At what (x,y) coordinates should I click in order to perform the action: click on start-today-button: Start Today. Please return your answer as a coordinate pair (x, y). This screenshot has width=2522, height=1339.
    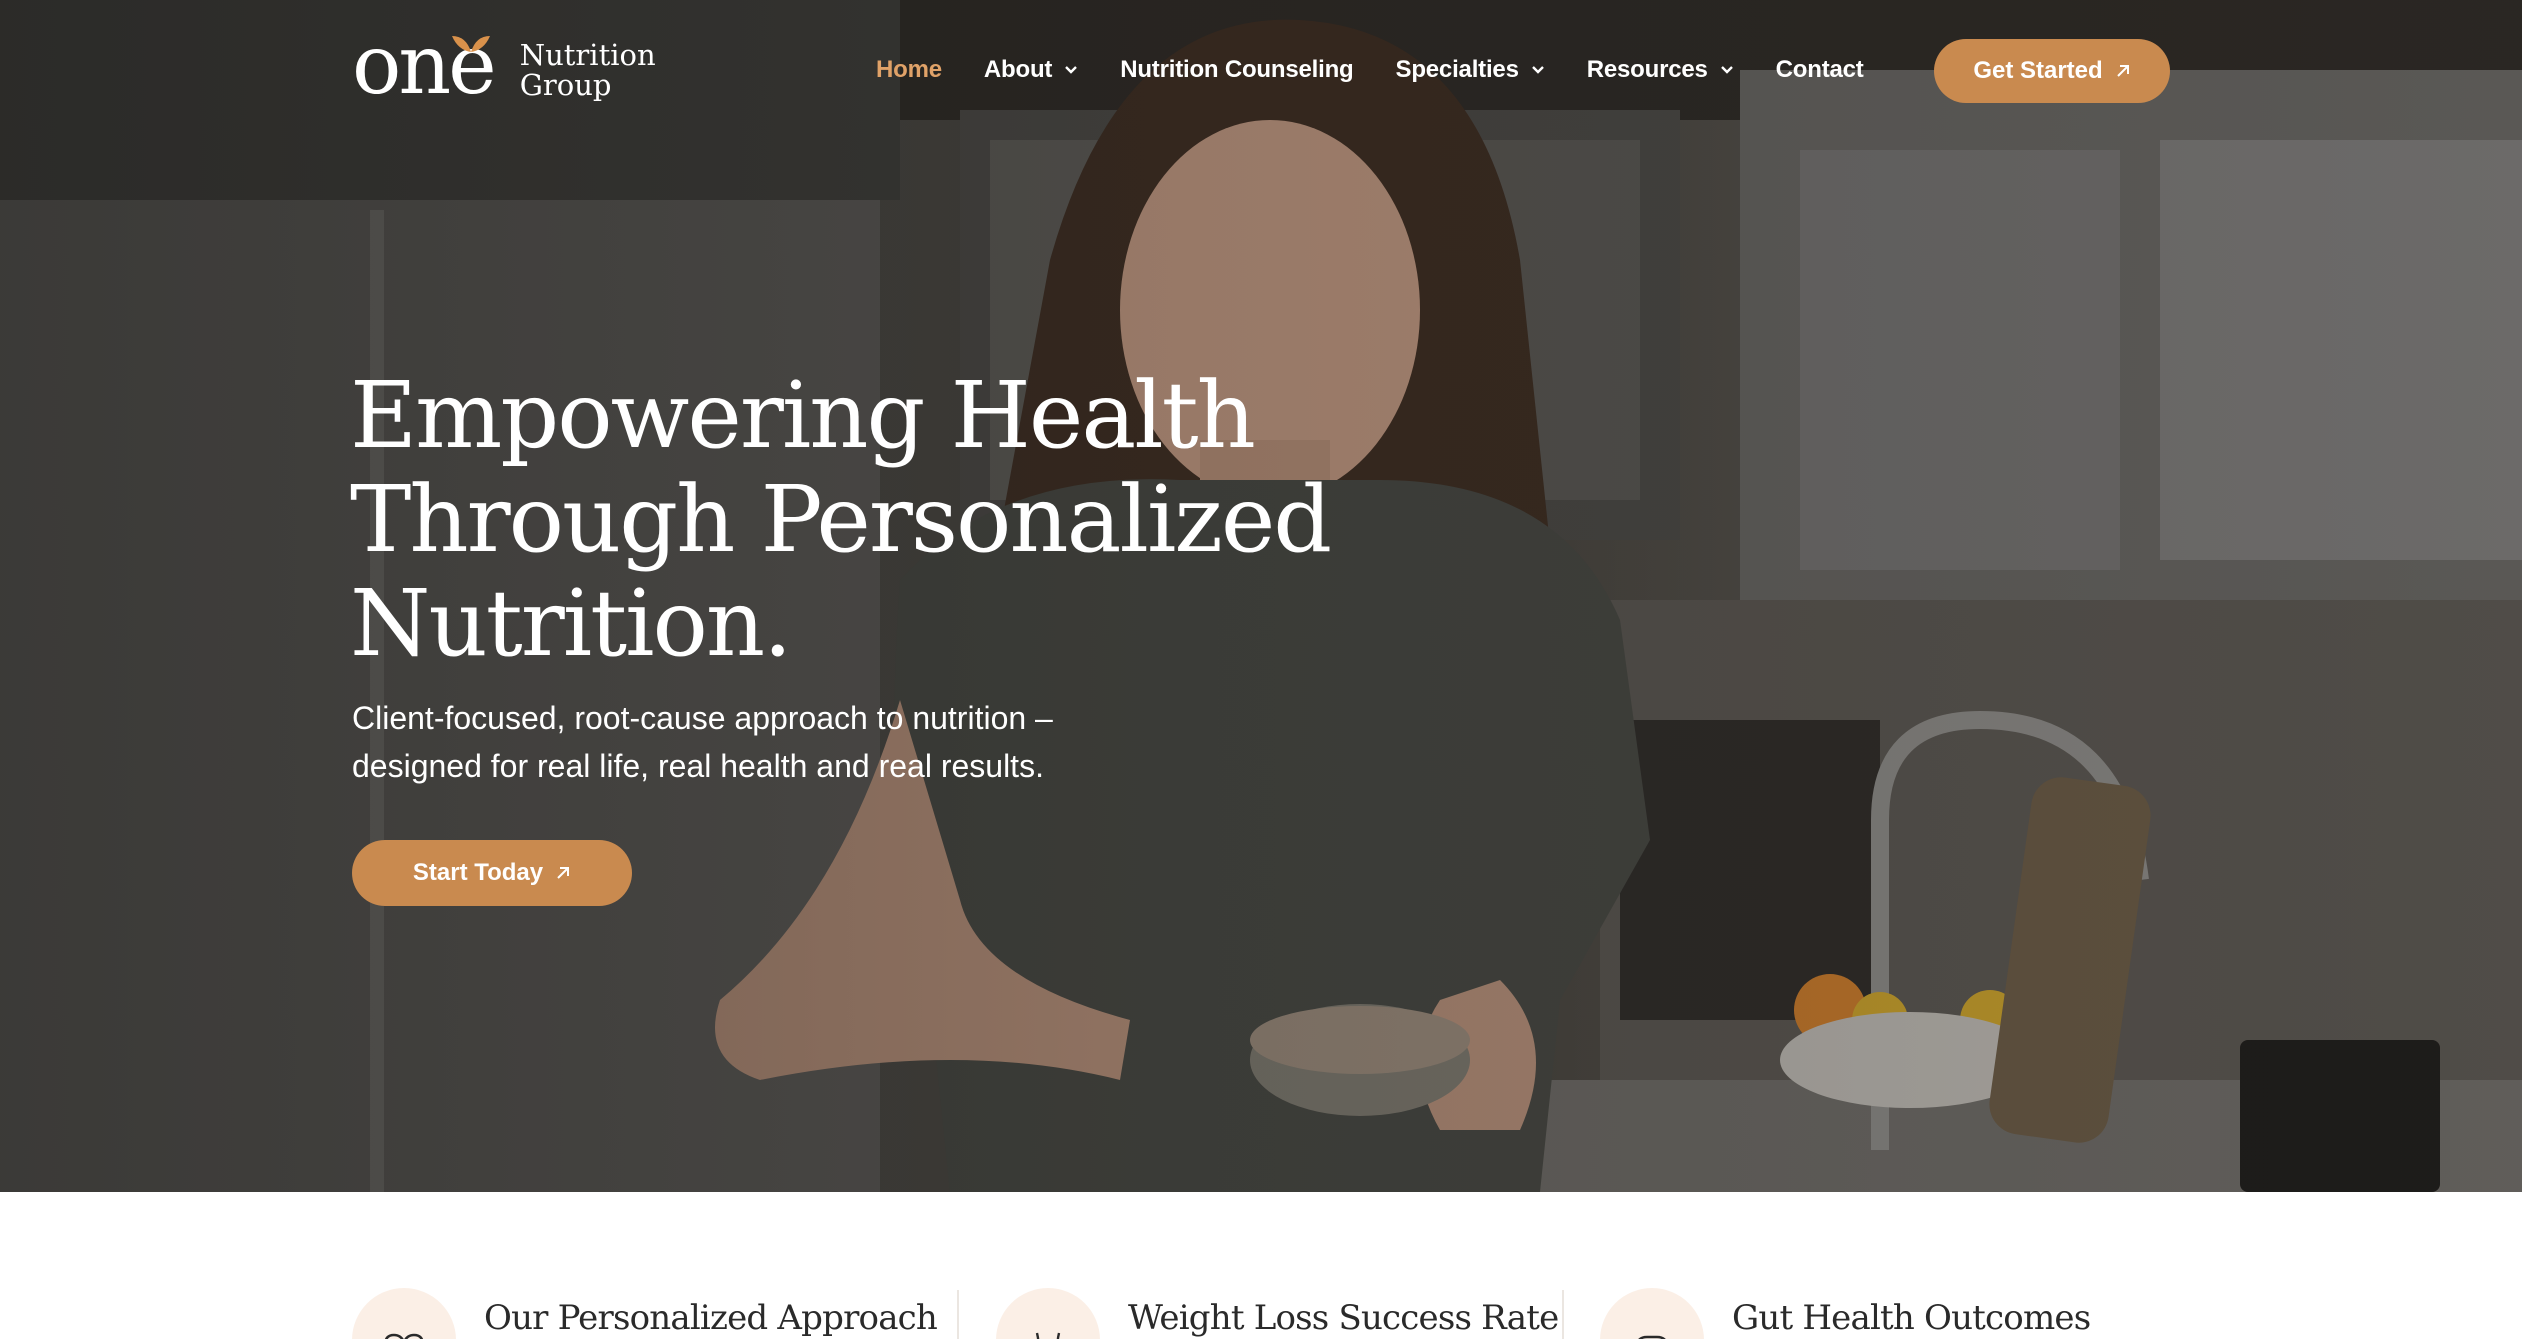
    Looking at the image, I should click on (492, 873).